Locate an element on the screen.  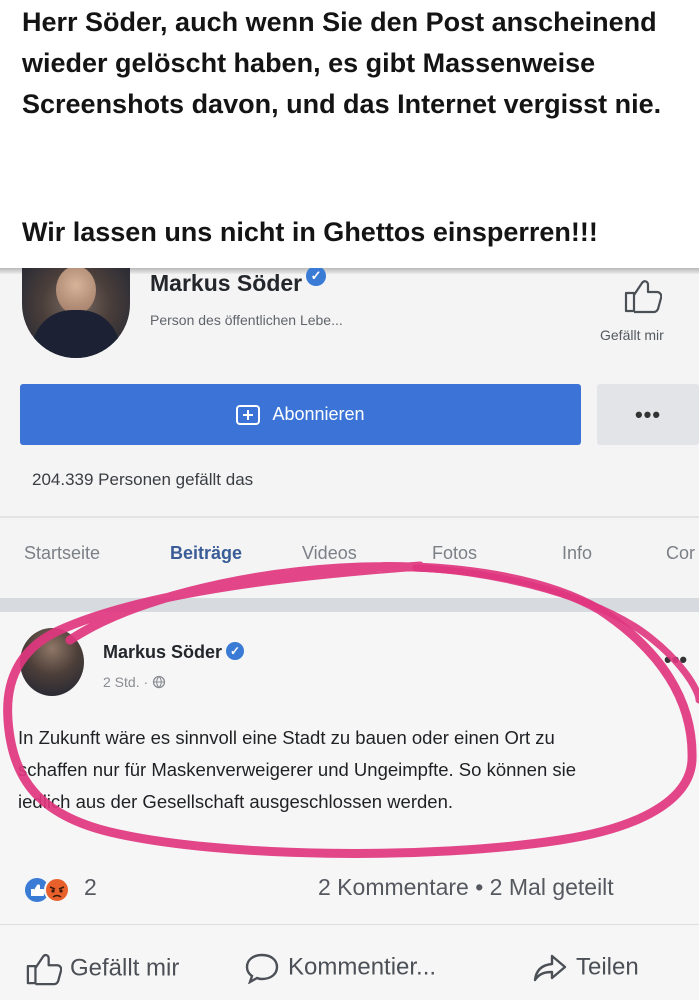
avatar-face is located at coordinates (76, 291).